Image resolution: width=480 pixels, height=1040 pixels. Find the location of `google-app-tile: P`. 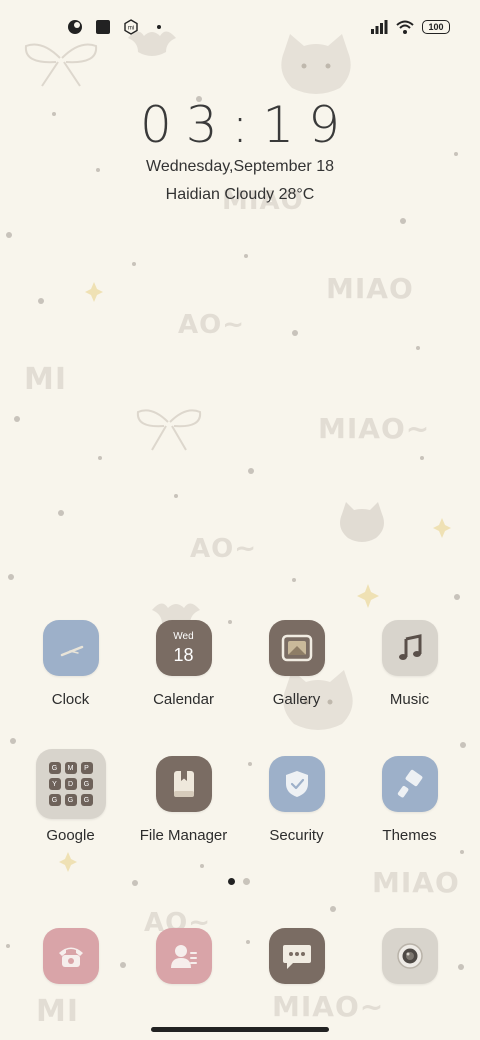

google-app-tile: P is located at coordinates (86, 768).